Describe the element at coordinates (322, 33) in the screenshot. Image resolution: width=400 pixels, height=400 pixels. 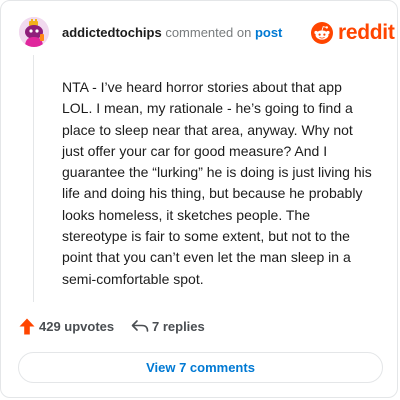
I see `reddit-snoo-icon` at that location.